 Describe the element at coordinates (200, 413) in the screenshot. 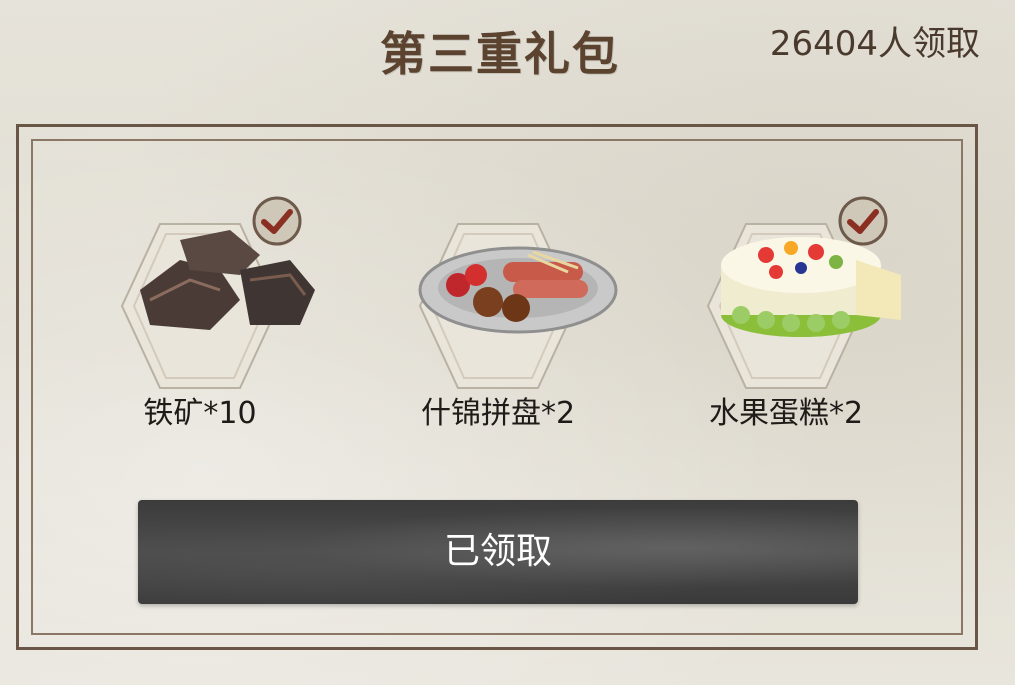

I see `reward-label: 铁矿*10` at that location.